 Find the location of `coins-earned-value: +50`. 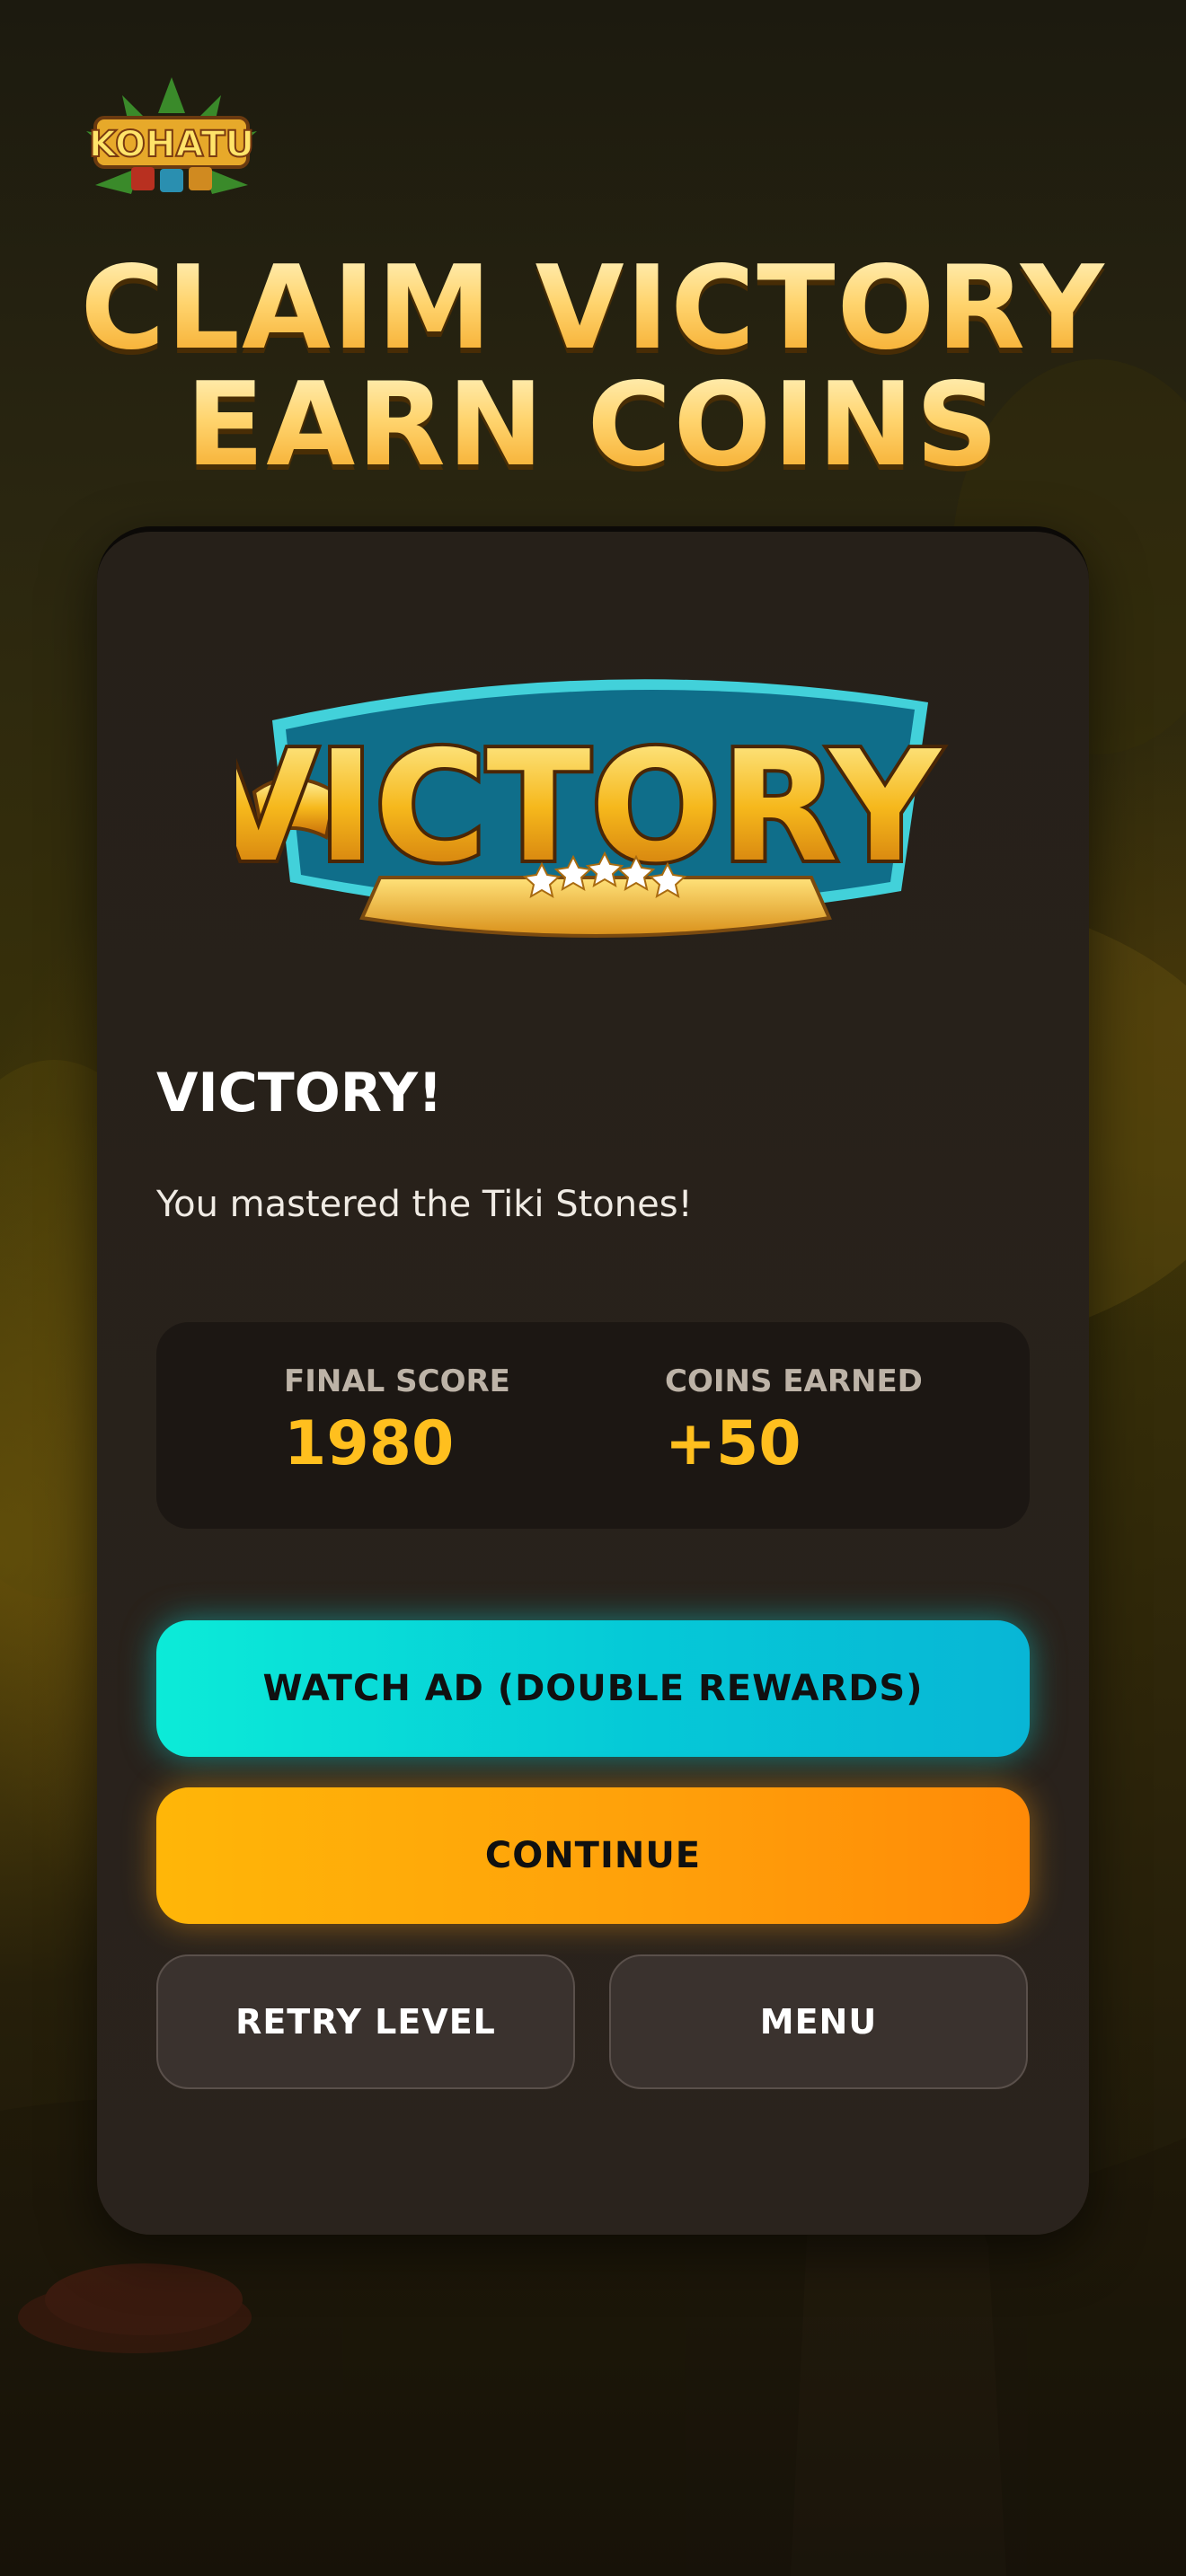

coins-earned-value: +50 is located at coordinates (733, 1443).